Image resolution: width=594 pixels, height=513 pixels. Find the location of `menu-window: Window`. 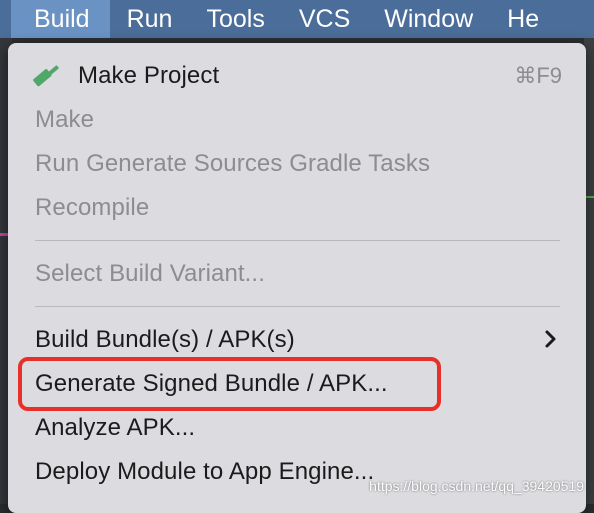

menu-window: Window is located at coordinates (428, 19).